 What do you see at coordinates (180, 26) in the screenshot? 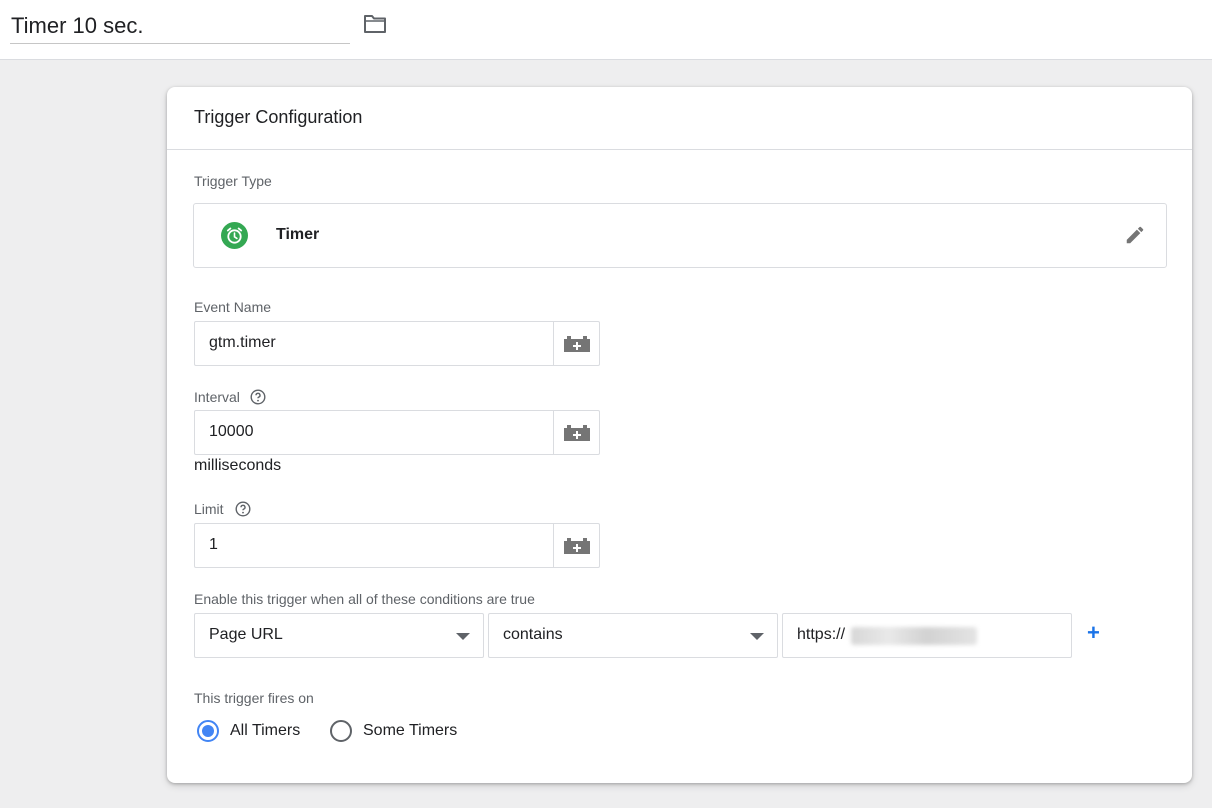
I see `trigger-name-input` at bounding box center [180, 26].